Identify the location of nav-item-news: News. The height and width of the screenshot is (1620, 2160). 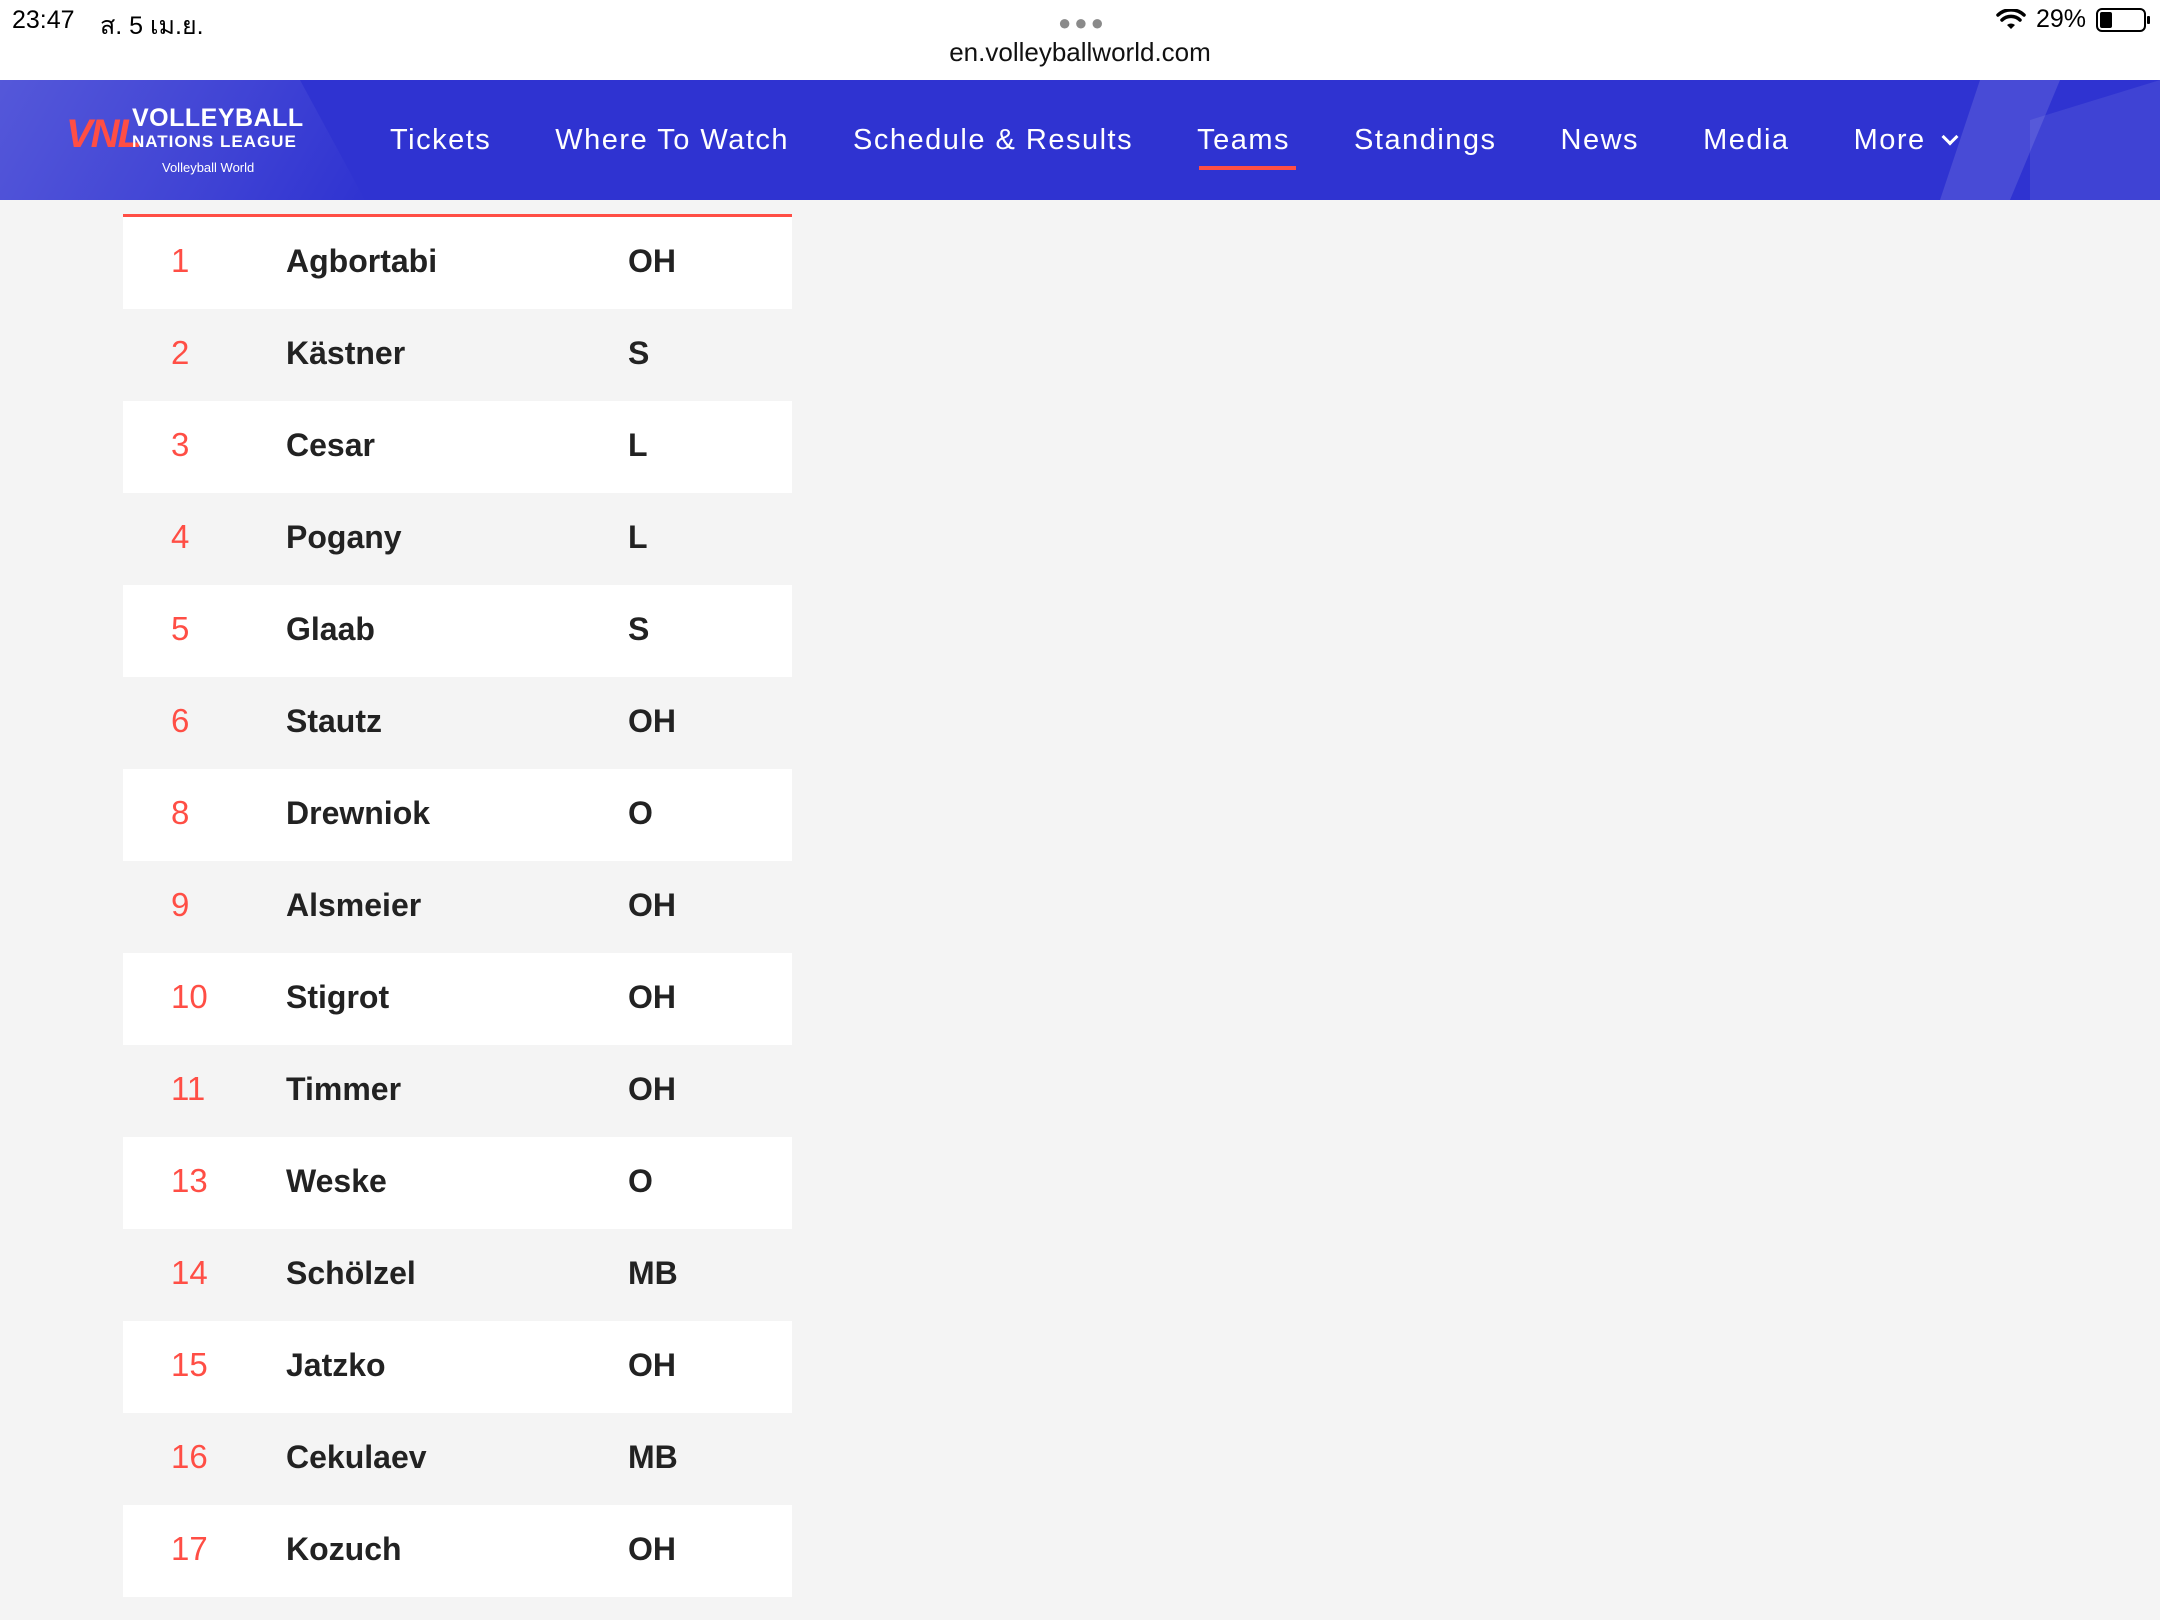
(1600, 140).